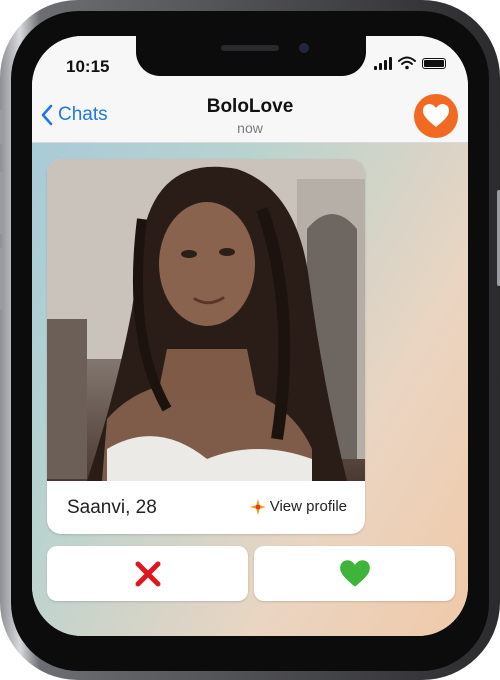 The height and width of the screenshot is (680, 500). What do you see at coordinates (308, 506) in the screenshot?
I see `view-profile-label: View profile` at bounding box center [308, 506].